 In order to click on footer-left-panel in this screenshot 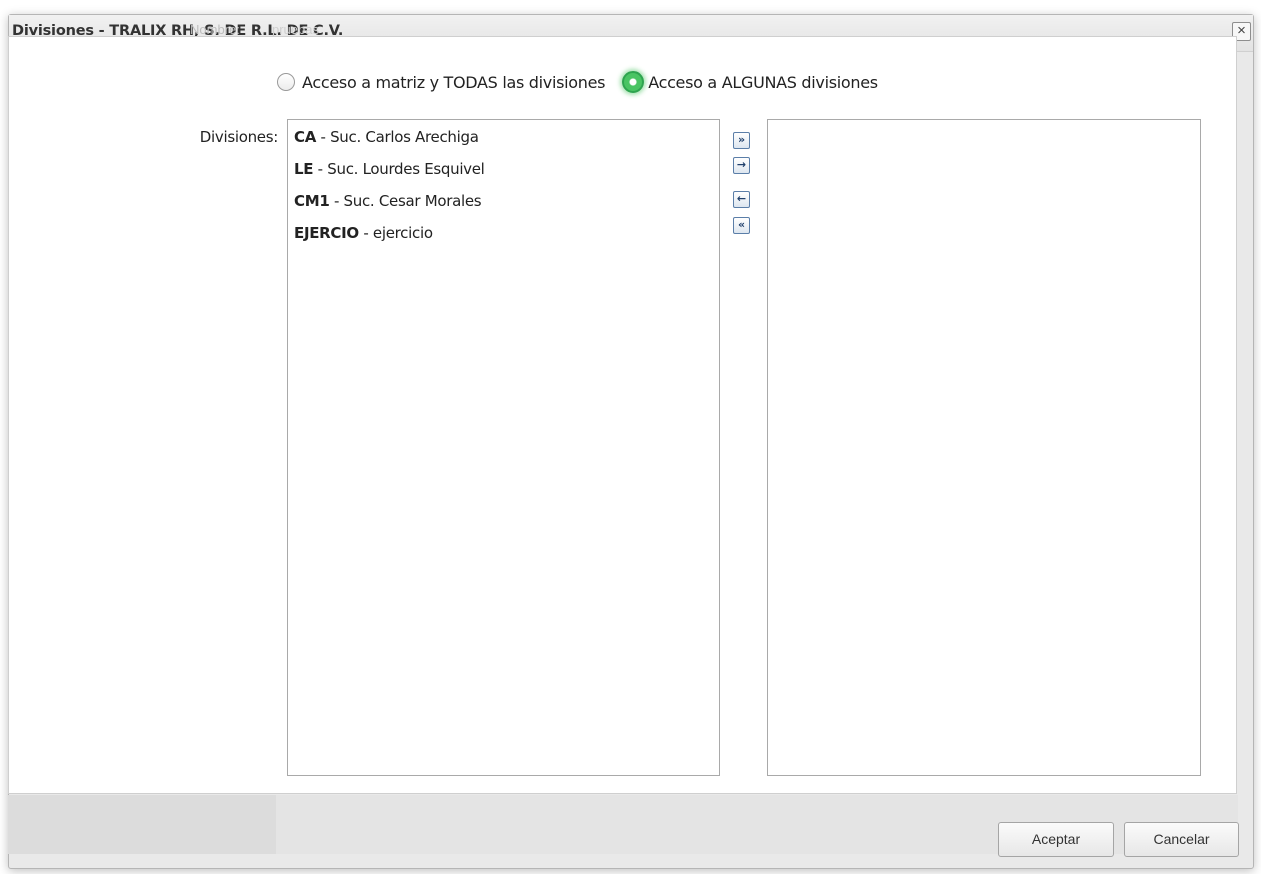, I will do `click(142, 824)`.